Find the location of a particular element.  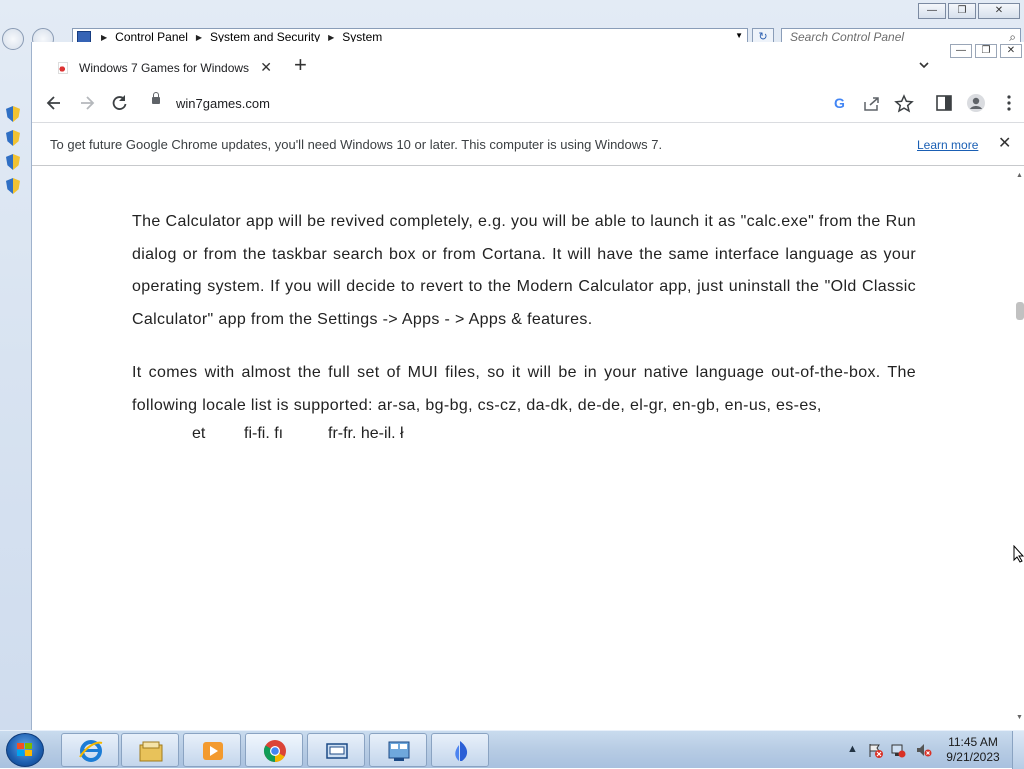

side-panel-icon is located at coordinates (944, 103).